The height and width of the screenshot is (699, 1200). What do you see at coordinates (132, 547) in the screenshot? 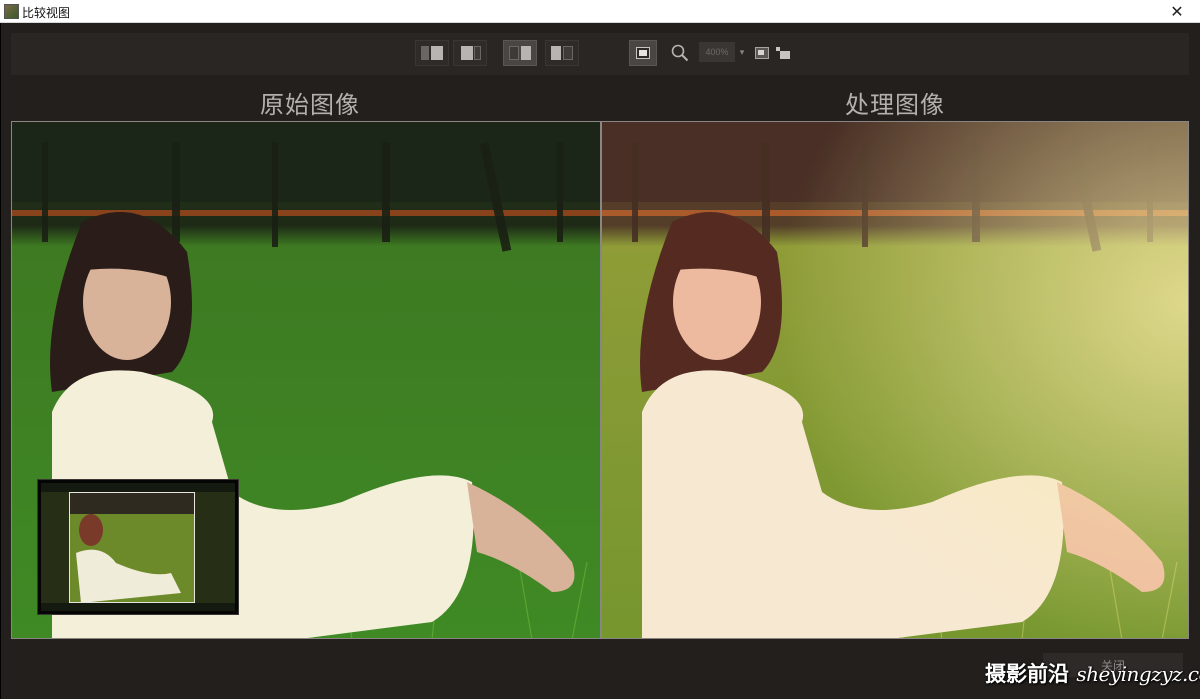
I see `navigator-viewport-frame` at bounding box center [132, 547].